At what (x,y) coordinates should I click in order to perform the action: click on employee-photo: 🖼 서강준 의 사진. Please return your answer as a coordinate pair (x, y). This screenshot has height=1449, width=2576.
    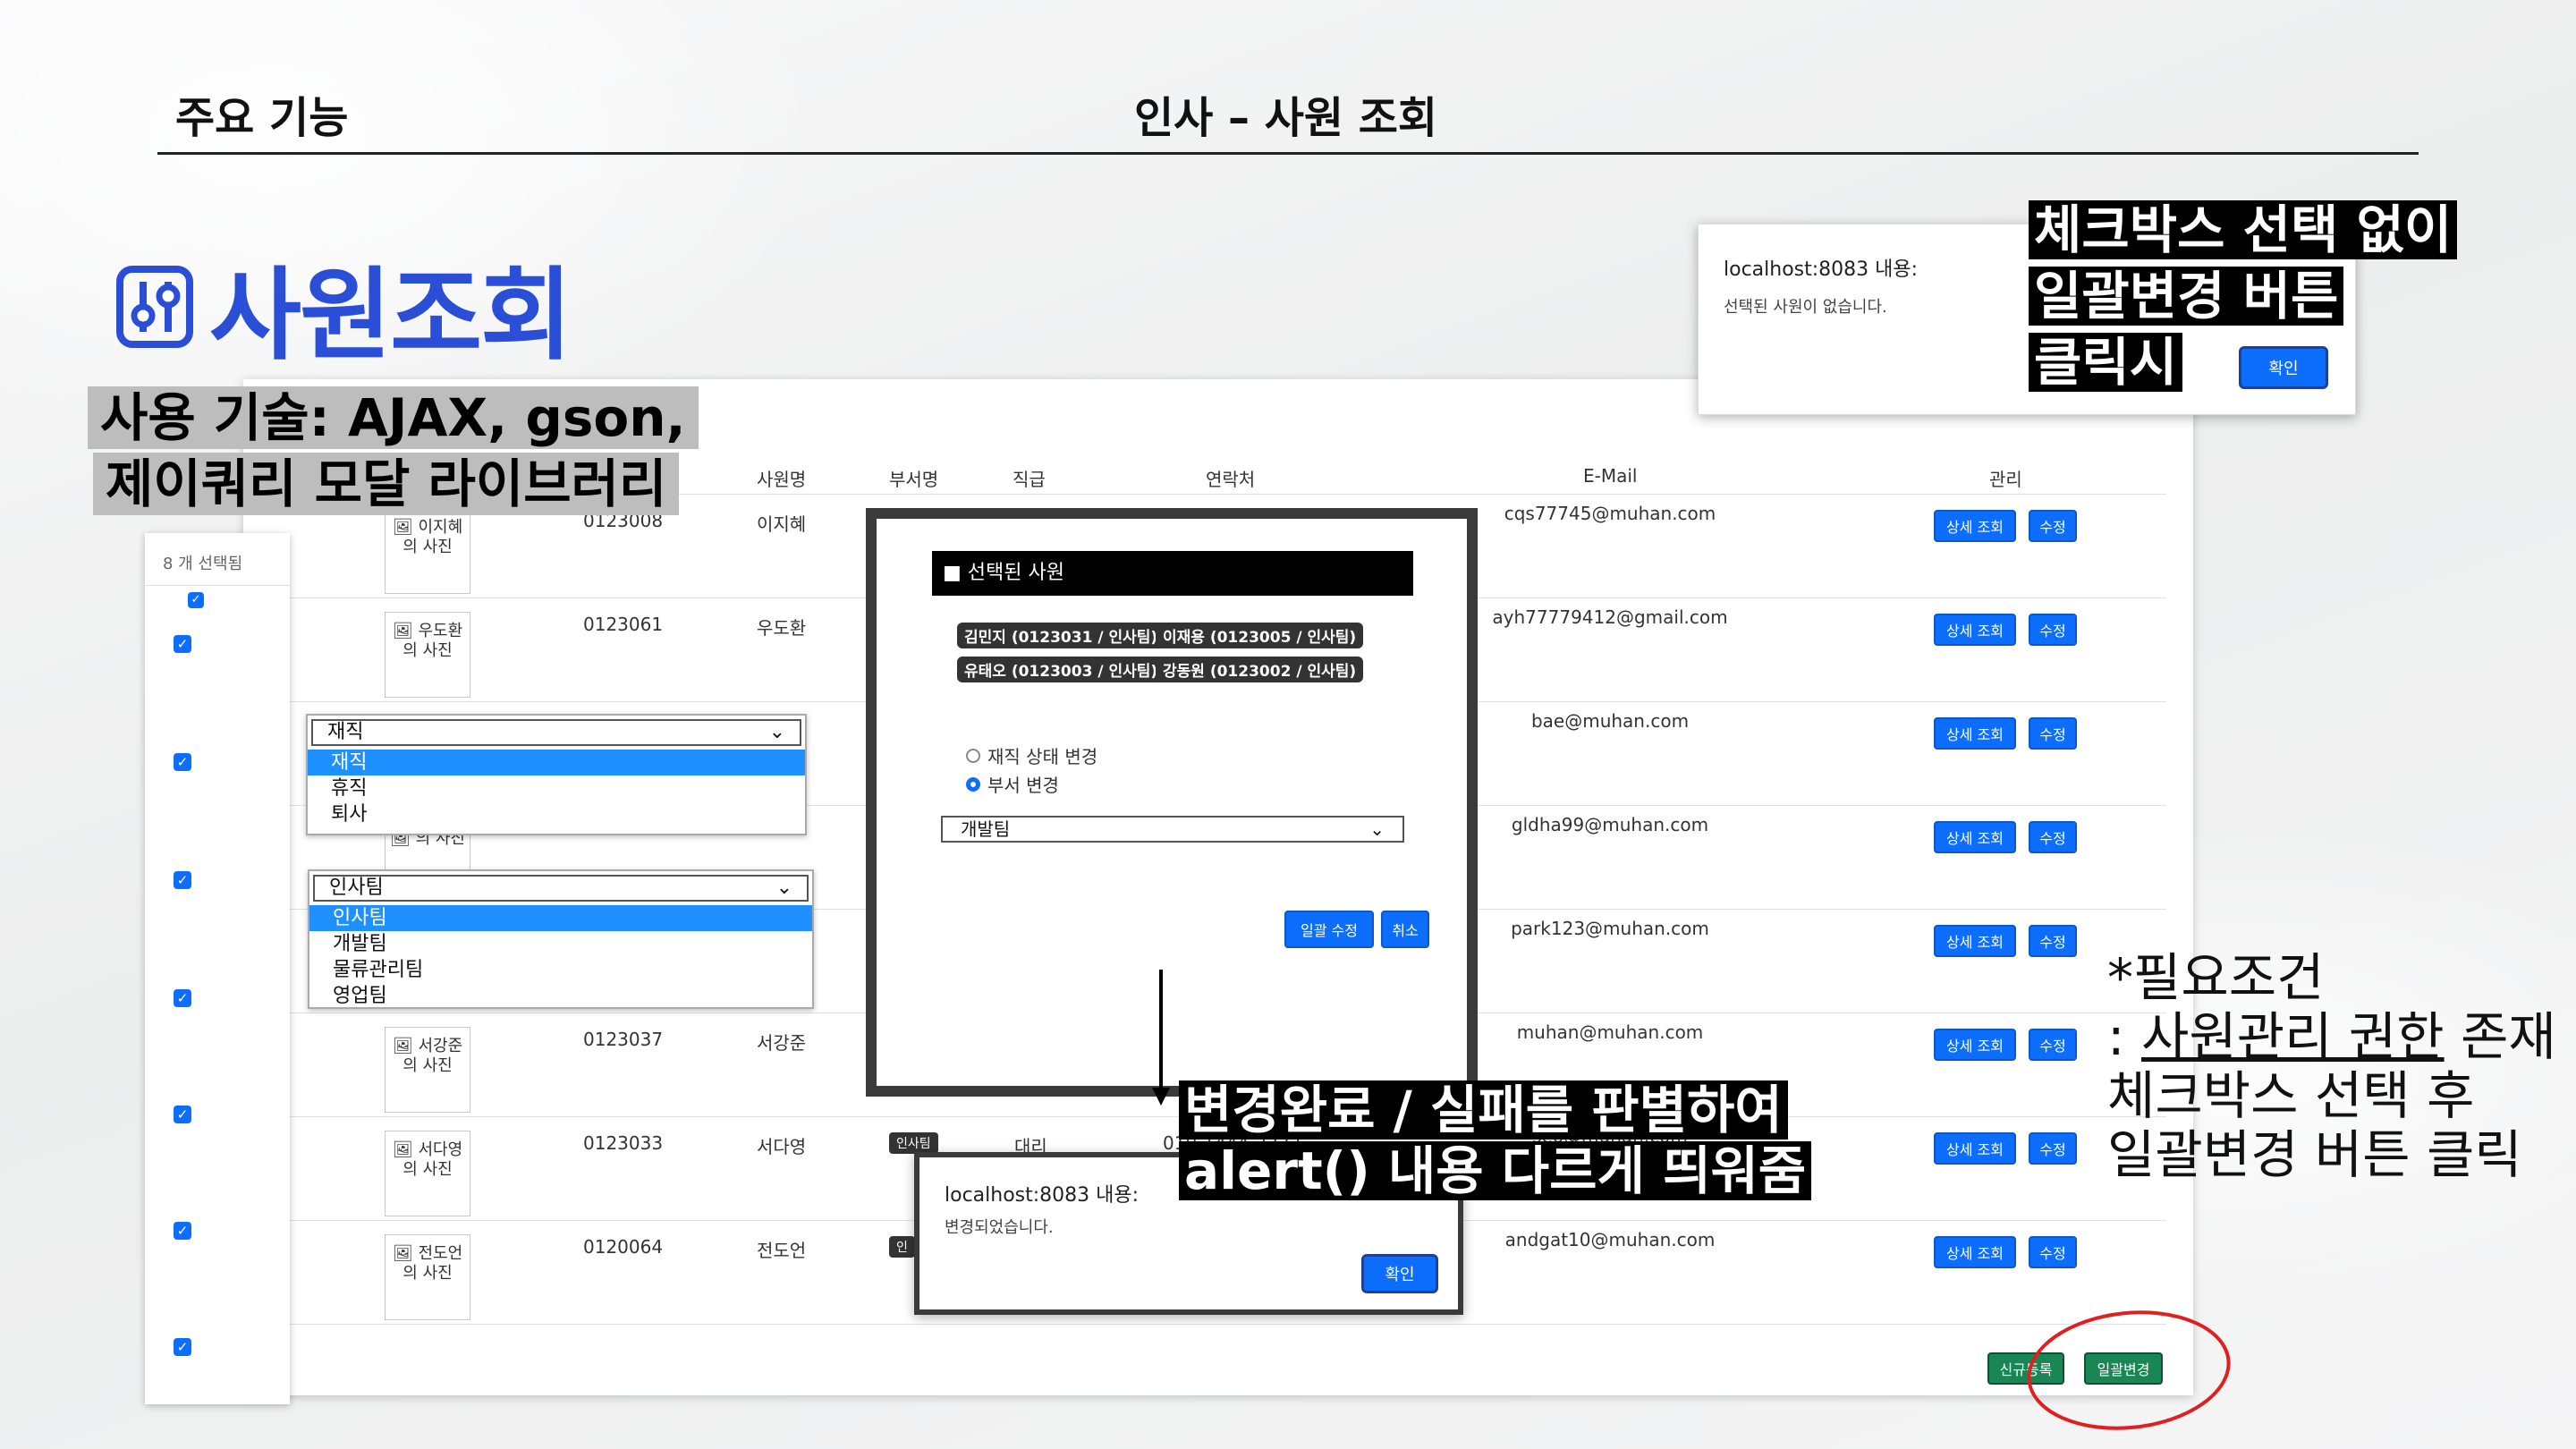
    Looking at the image, I should click on (427, 1070).